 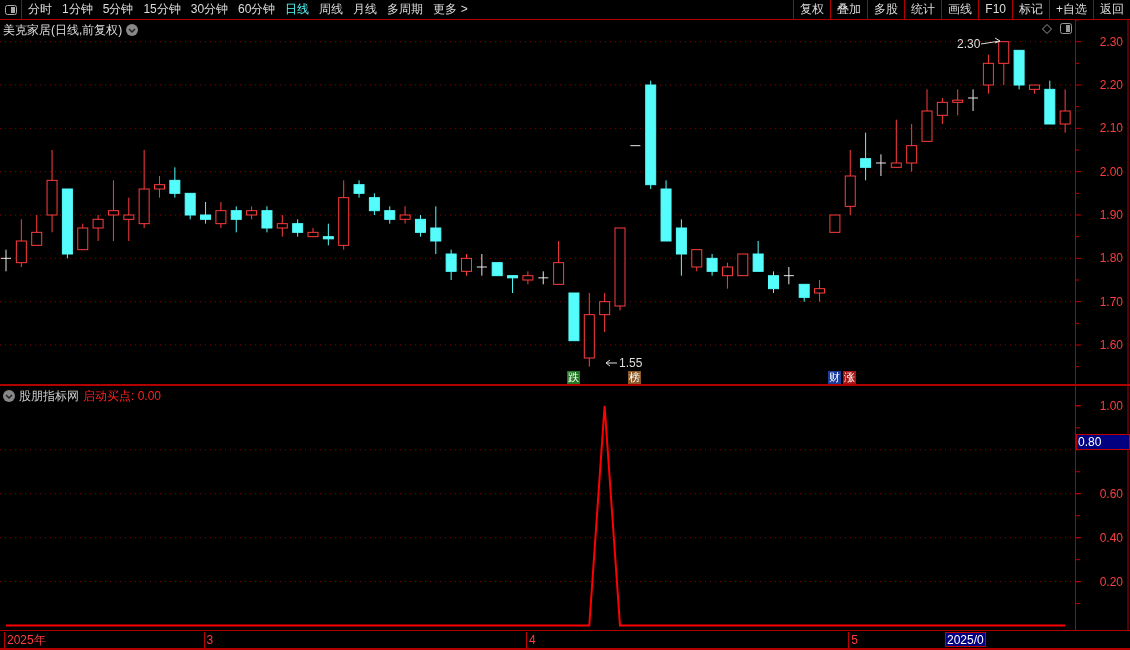 What do you see at coordinates (635, 377) in the screenshot?
I see `signal-tag: 榜` at bounding box center [635, 377].